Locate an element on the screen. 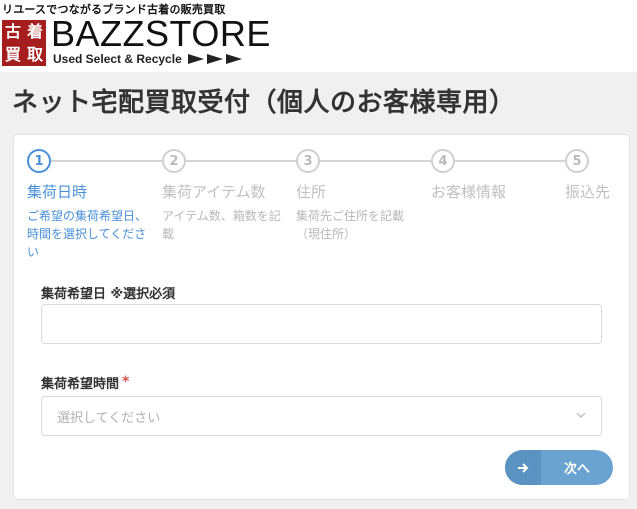  step-3-label: 住所 is located at coordinates (311, 191).